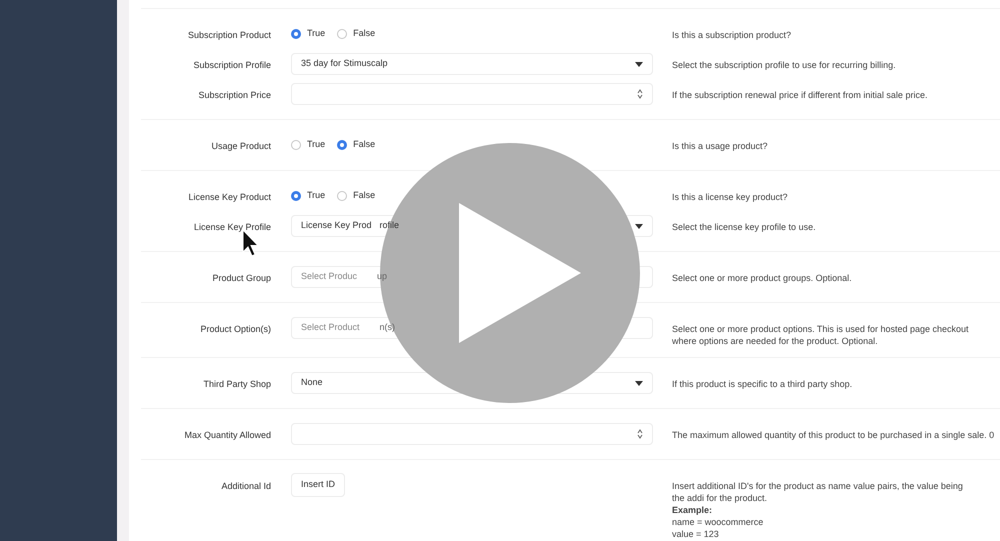  What do you see at coordinates (730, 197) in the screenshot?
I see `help-text: Is this a license key product?` at bounding box center [730, 197].